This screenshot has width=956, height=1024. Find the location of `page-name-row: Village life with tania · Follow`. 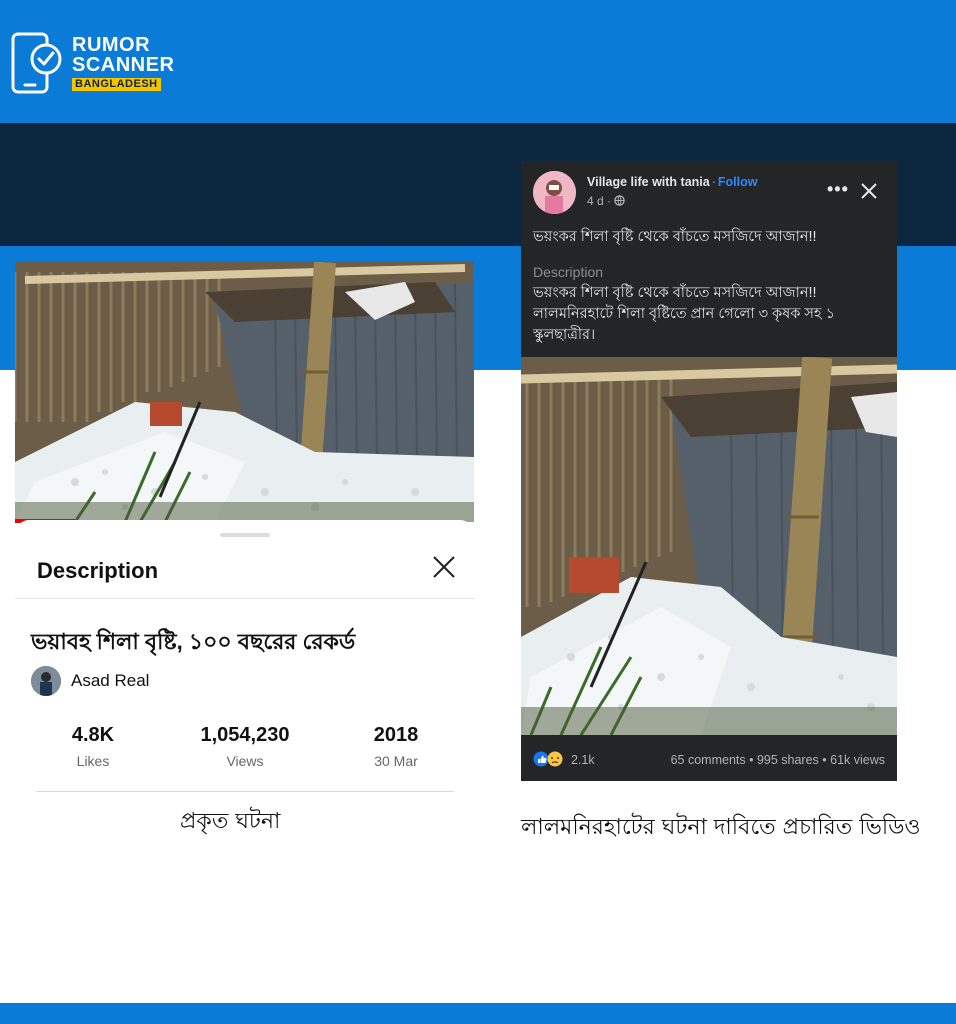

page-name-row: Village life with tania · Follow is located at coordinates (672, 182).